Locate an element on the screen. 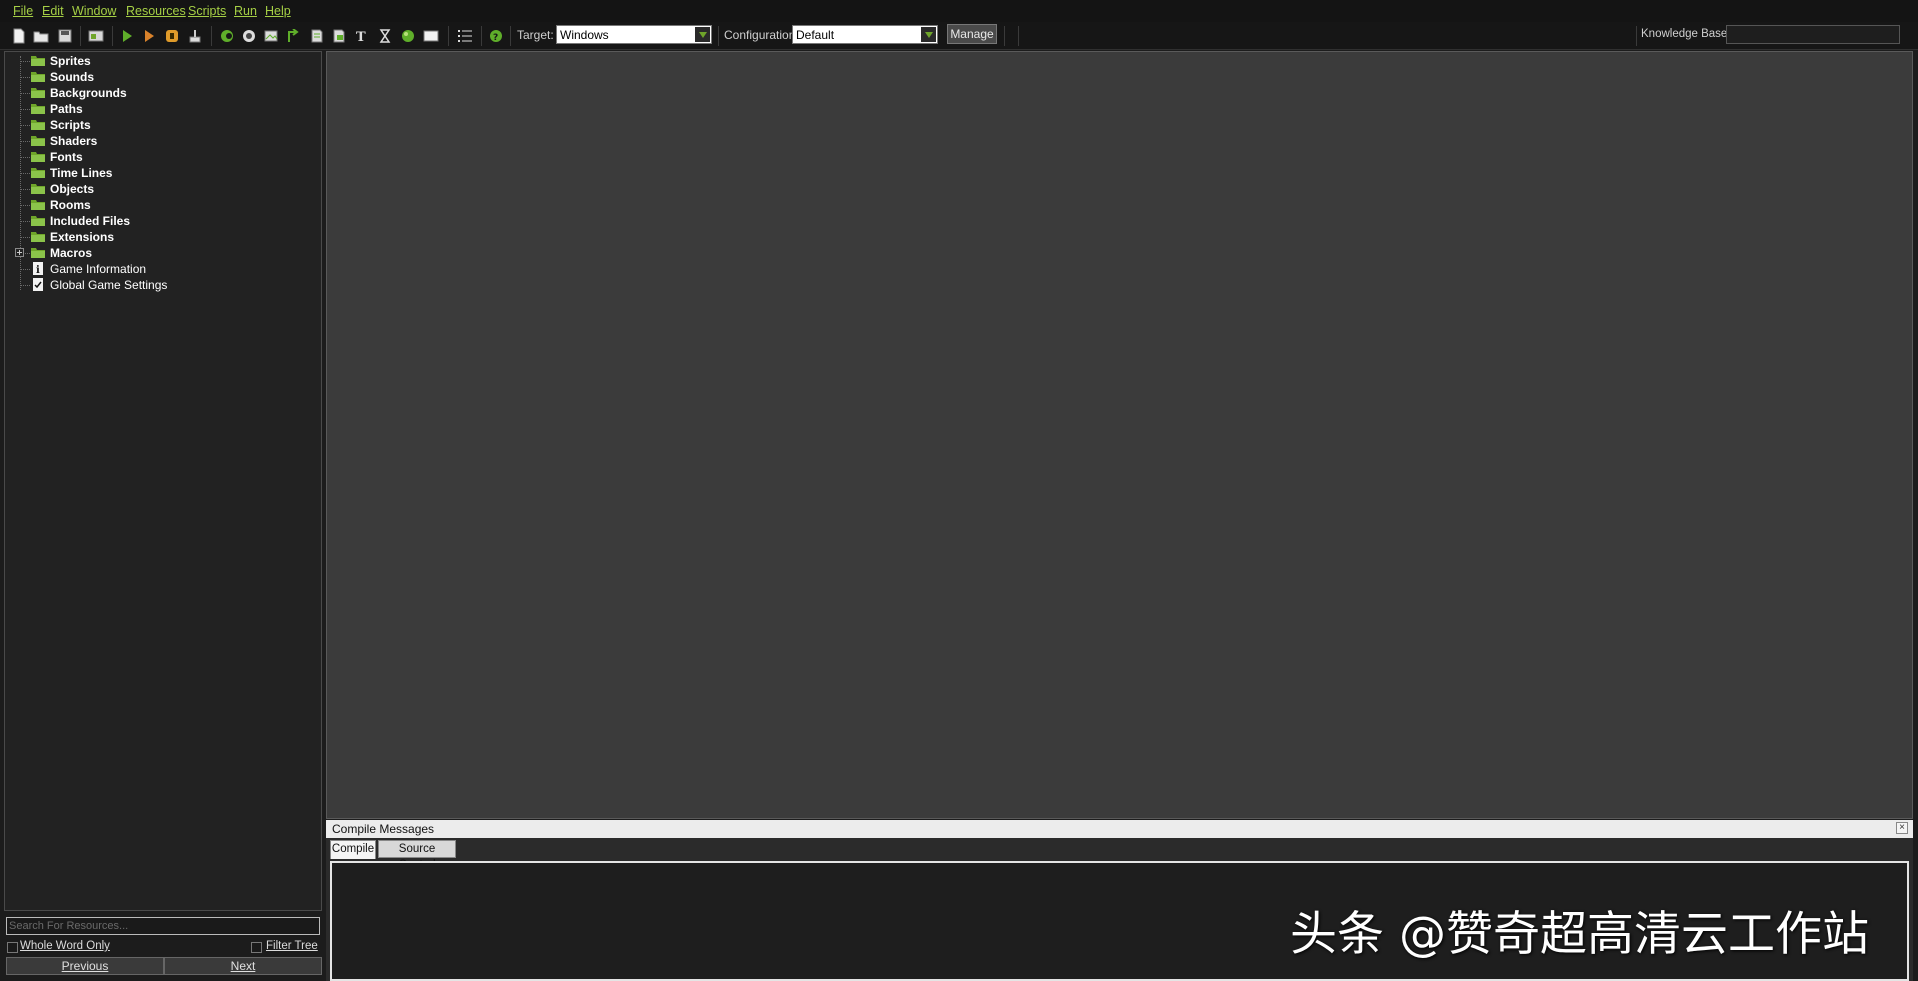 This screenshot has width=1918, height=981. tree-folder-shaders: Shaders is located at coordinates (163, 141).